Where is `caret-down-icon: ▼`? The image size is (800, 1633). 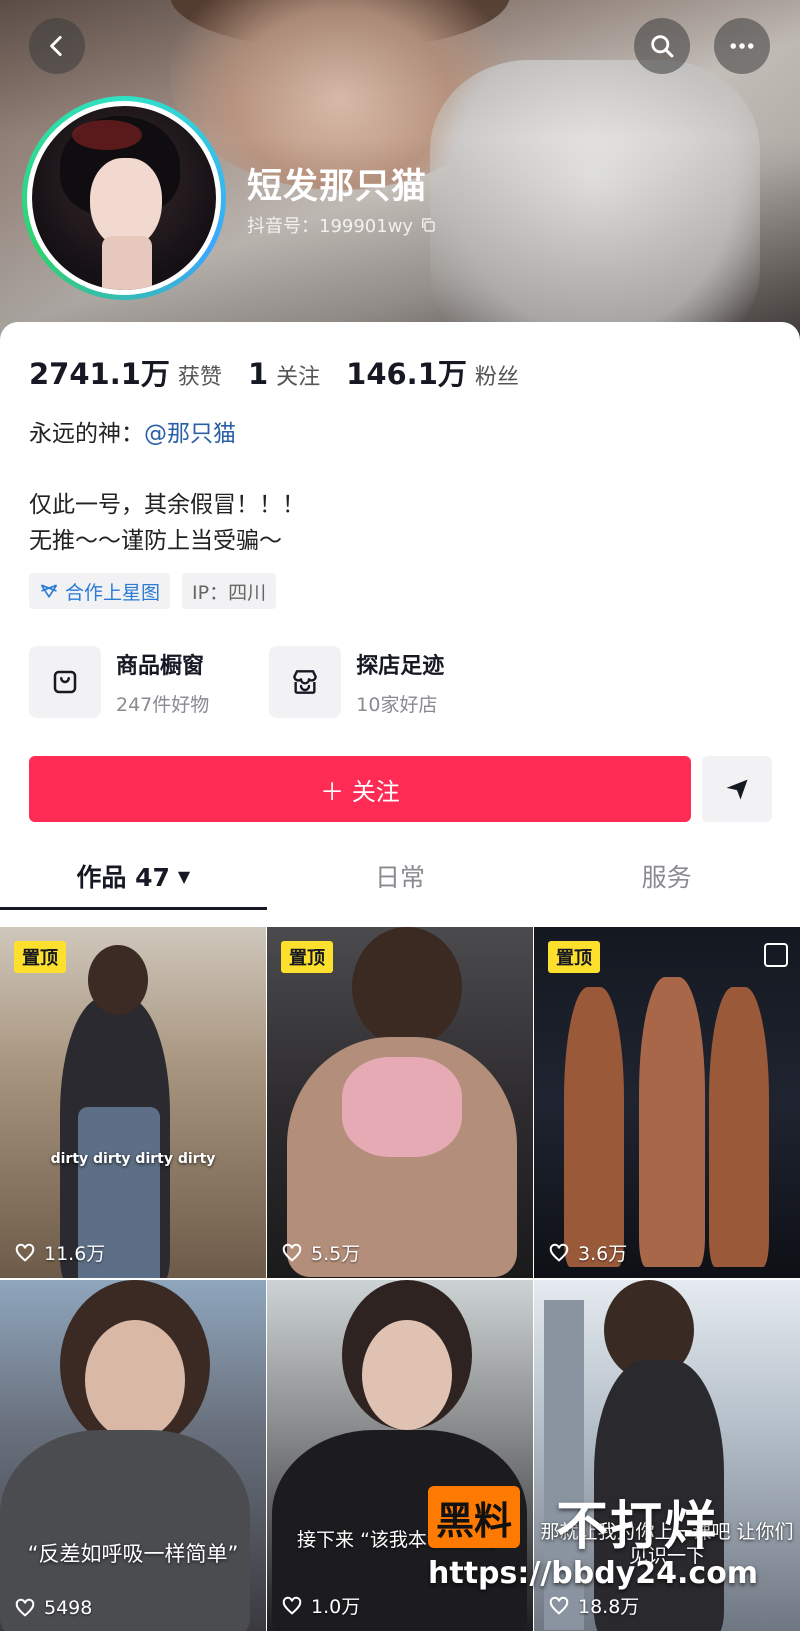
caret-down-icon: ▼ is located at coordinates (184, 876).